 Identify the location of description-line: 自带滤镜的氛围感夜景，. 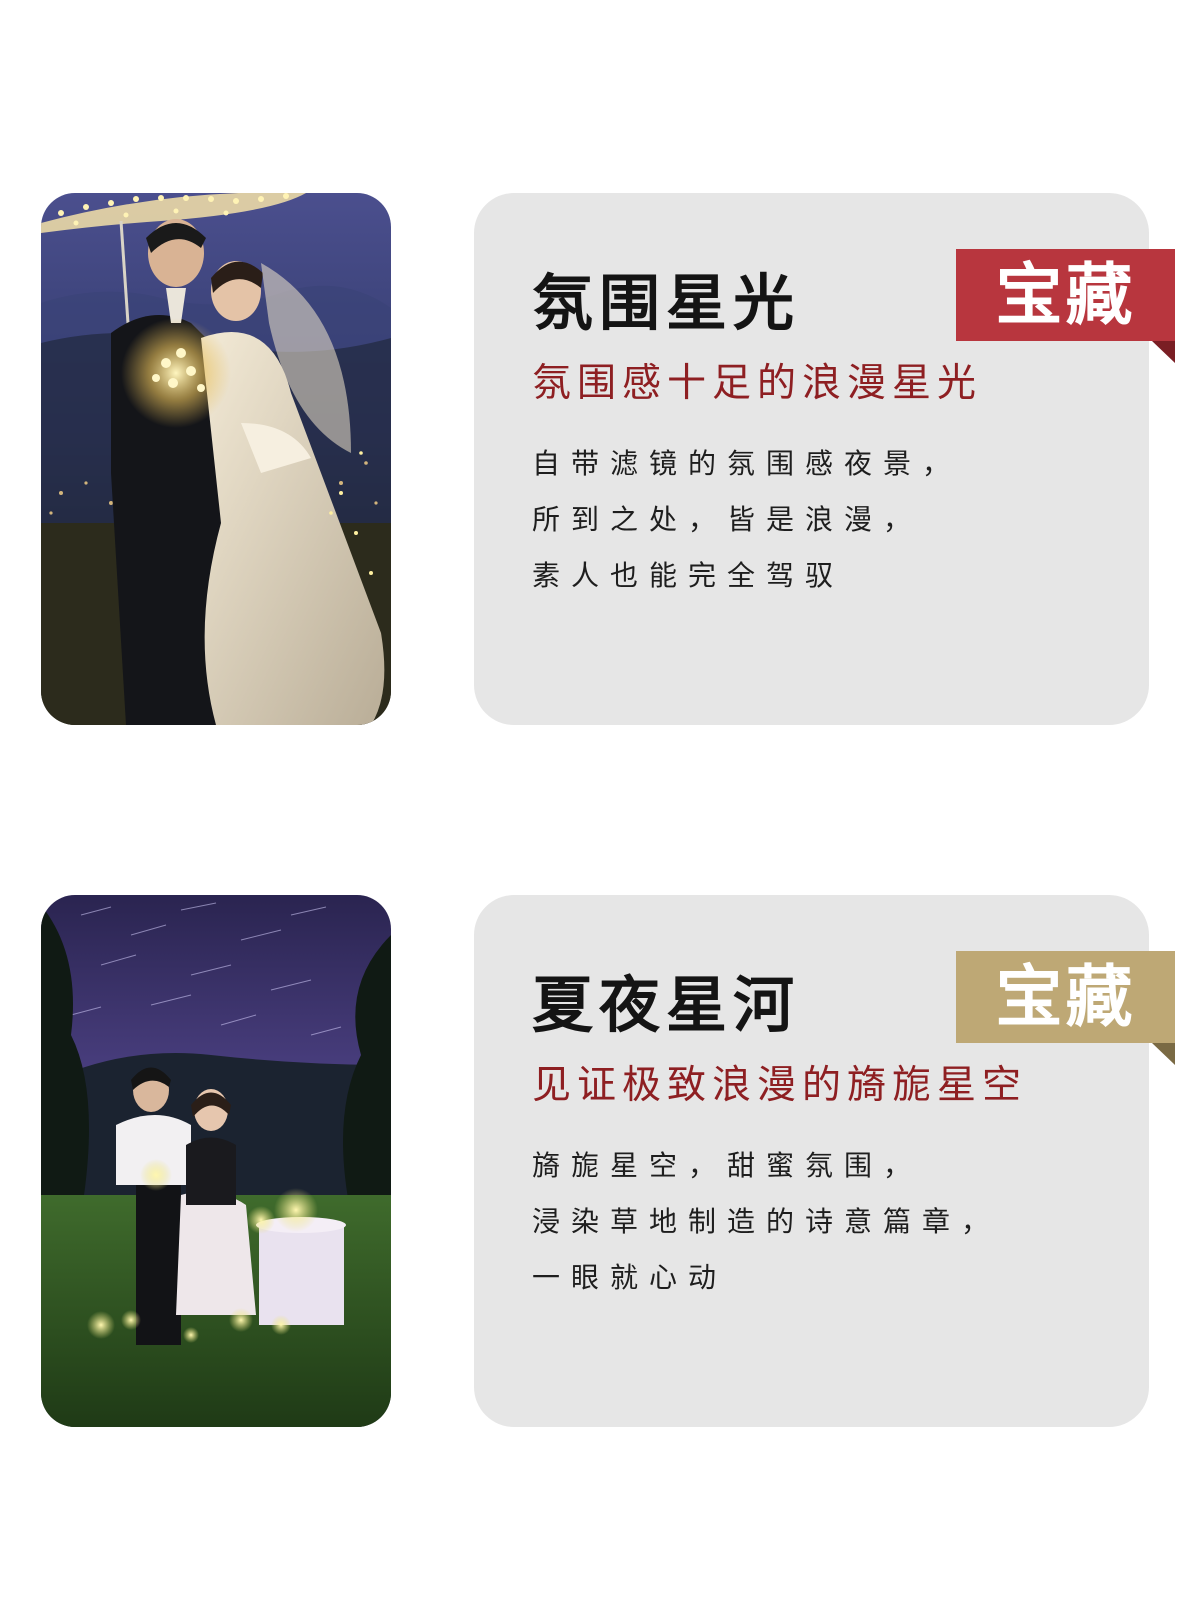
(747, 463).